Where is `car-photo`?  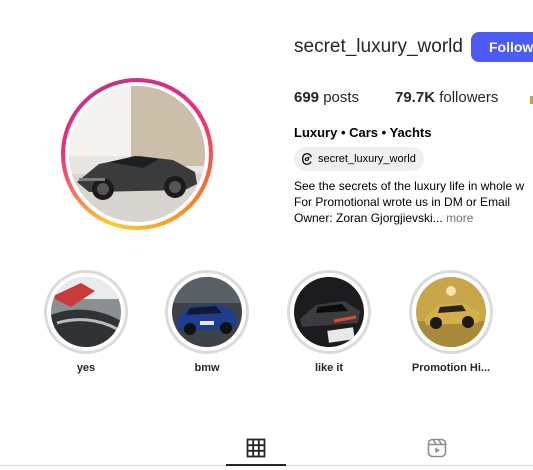 car-photo is located at coordinates (137, 154).